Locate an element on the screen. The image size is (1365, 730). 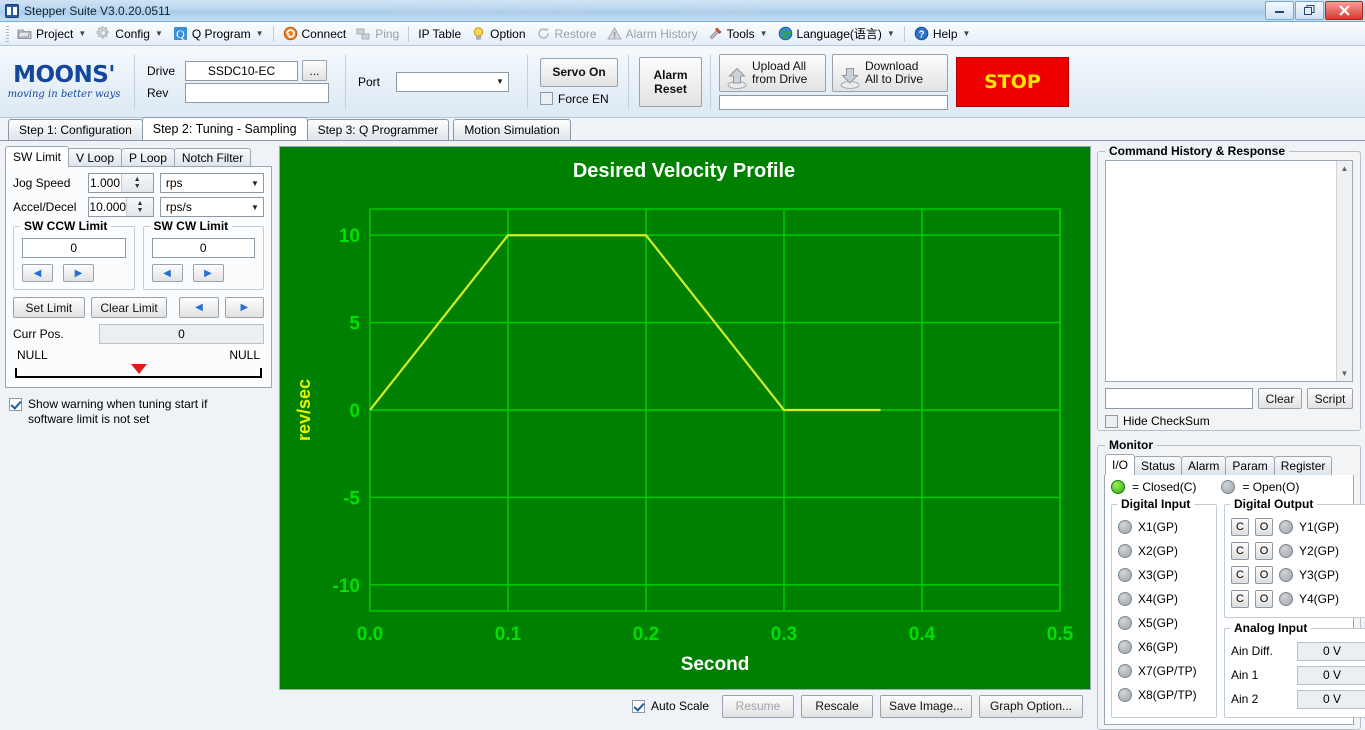
stop-button: STOP is located at coordinates (1012, 81).